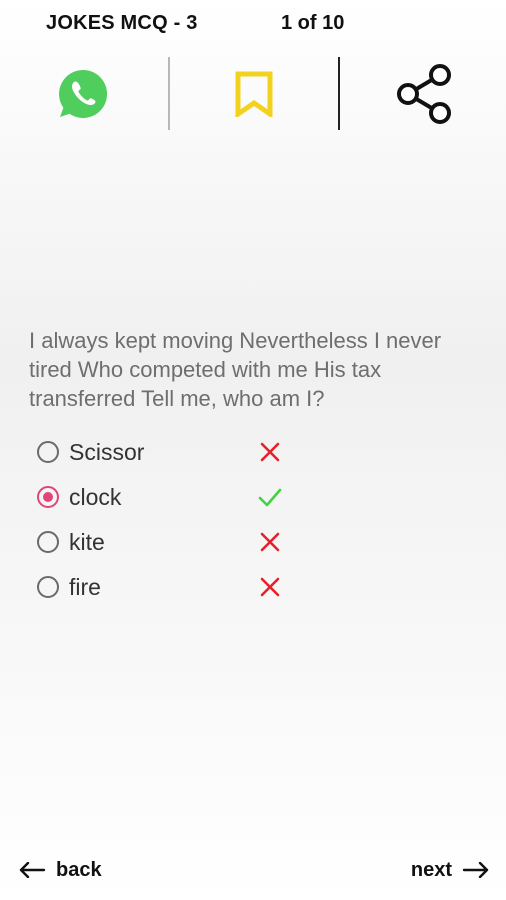 The image size is (506, 900). Describe the element at coordinates (122, 23) in the screenshot. I see `page-title: JOKES MCQ - 3` at that location.